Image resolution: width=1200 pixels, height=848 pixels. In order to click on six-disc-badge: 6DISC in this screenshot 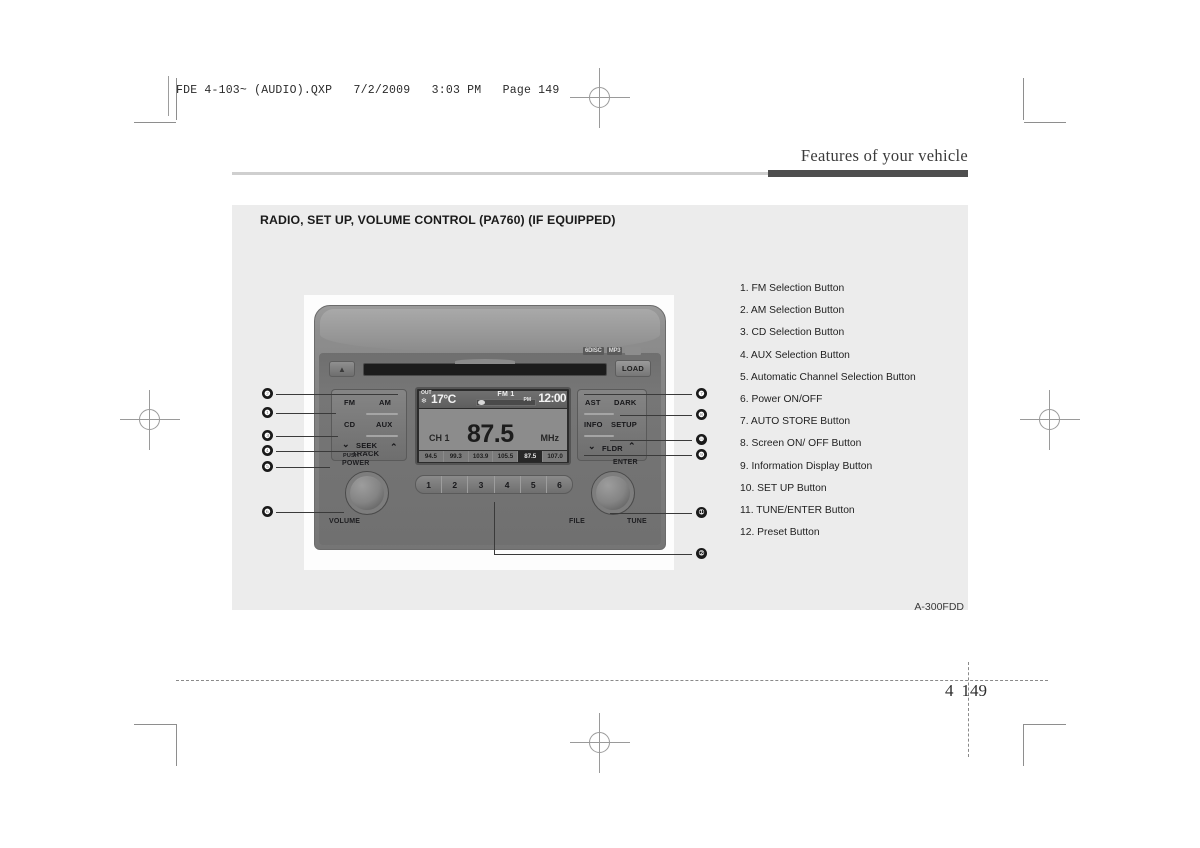, I will do `click(593, 351)`.